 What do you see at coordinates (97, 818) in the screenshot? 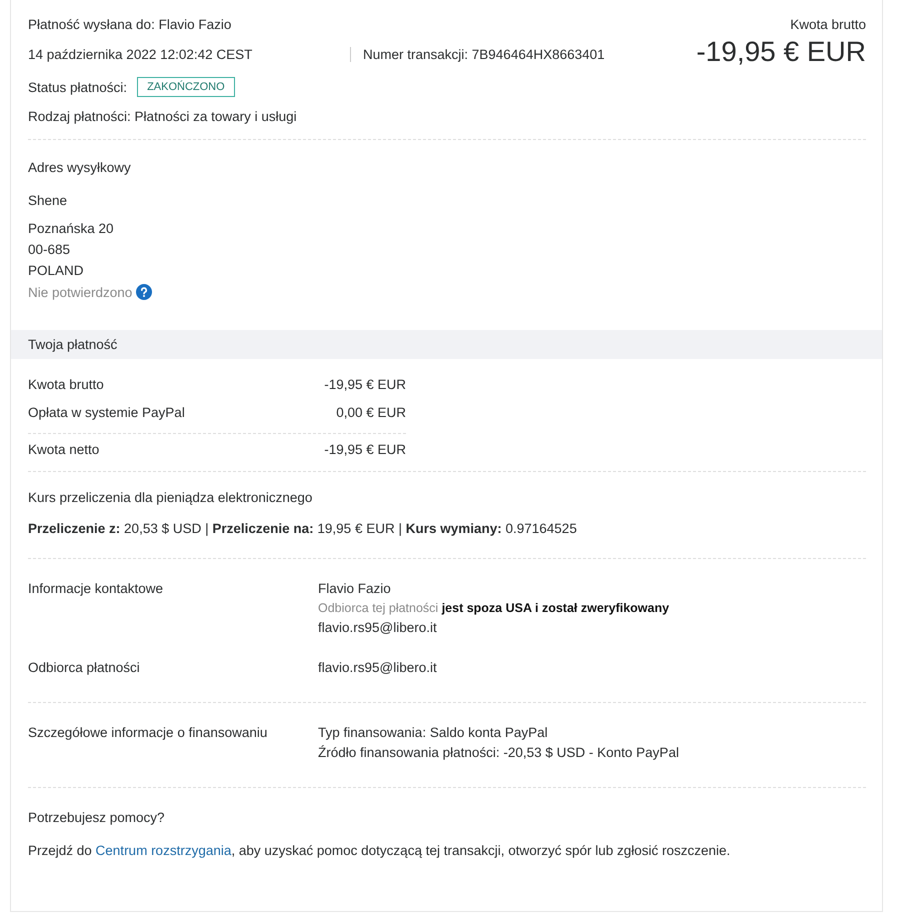
I see `section-title: Potrzebujesz pomocy?` at bounding box center [97, 818].